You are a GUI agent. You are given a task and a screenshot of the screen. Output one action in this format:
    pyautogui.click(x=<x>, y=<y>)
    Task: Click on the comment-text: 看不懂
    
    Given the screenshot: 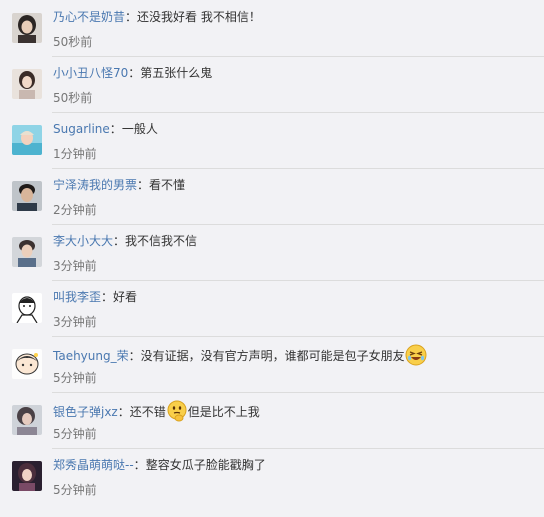 What is the action you would take?
    pyautogui.click(x=167, y=185)
    